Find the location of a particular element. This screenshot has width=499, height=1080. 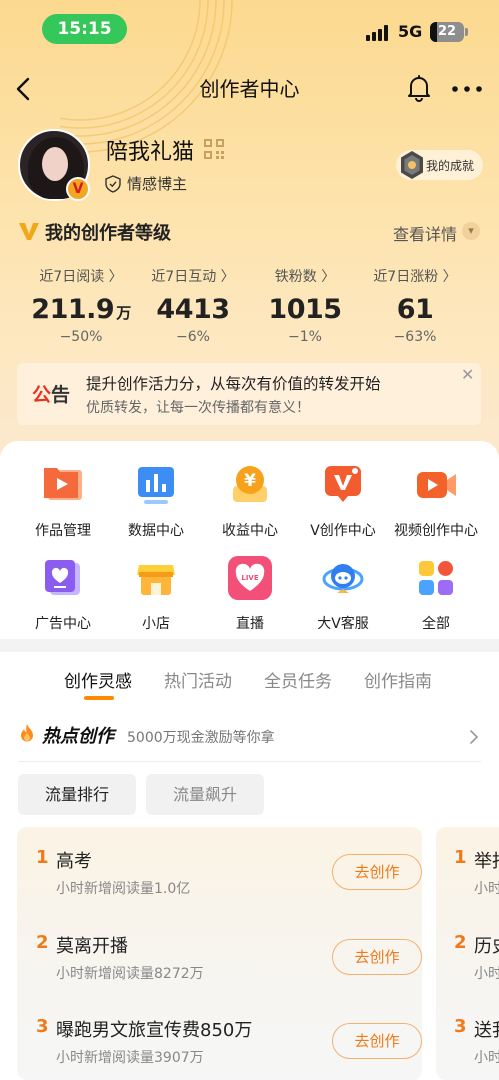

status-time: 15:15 is located at coordinates (84, 29).